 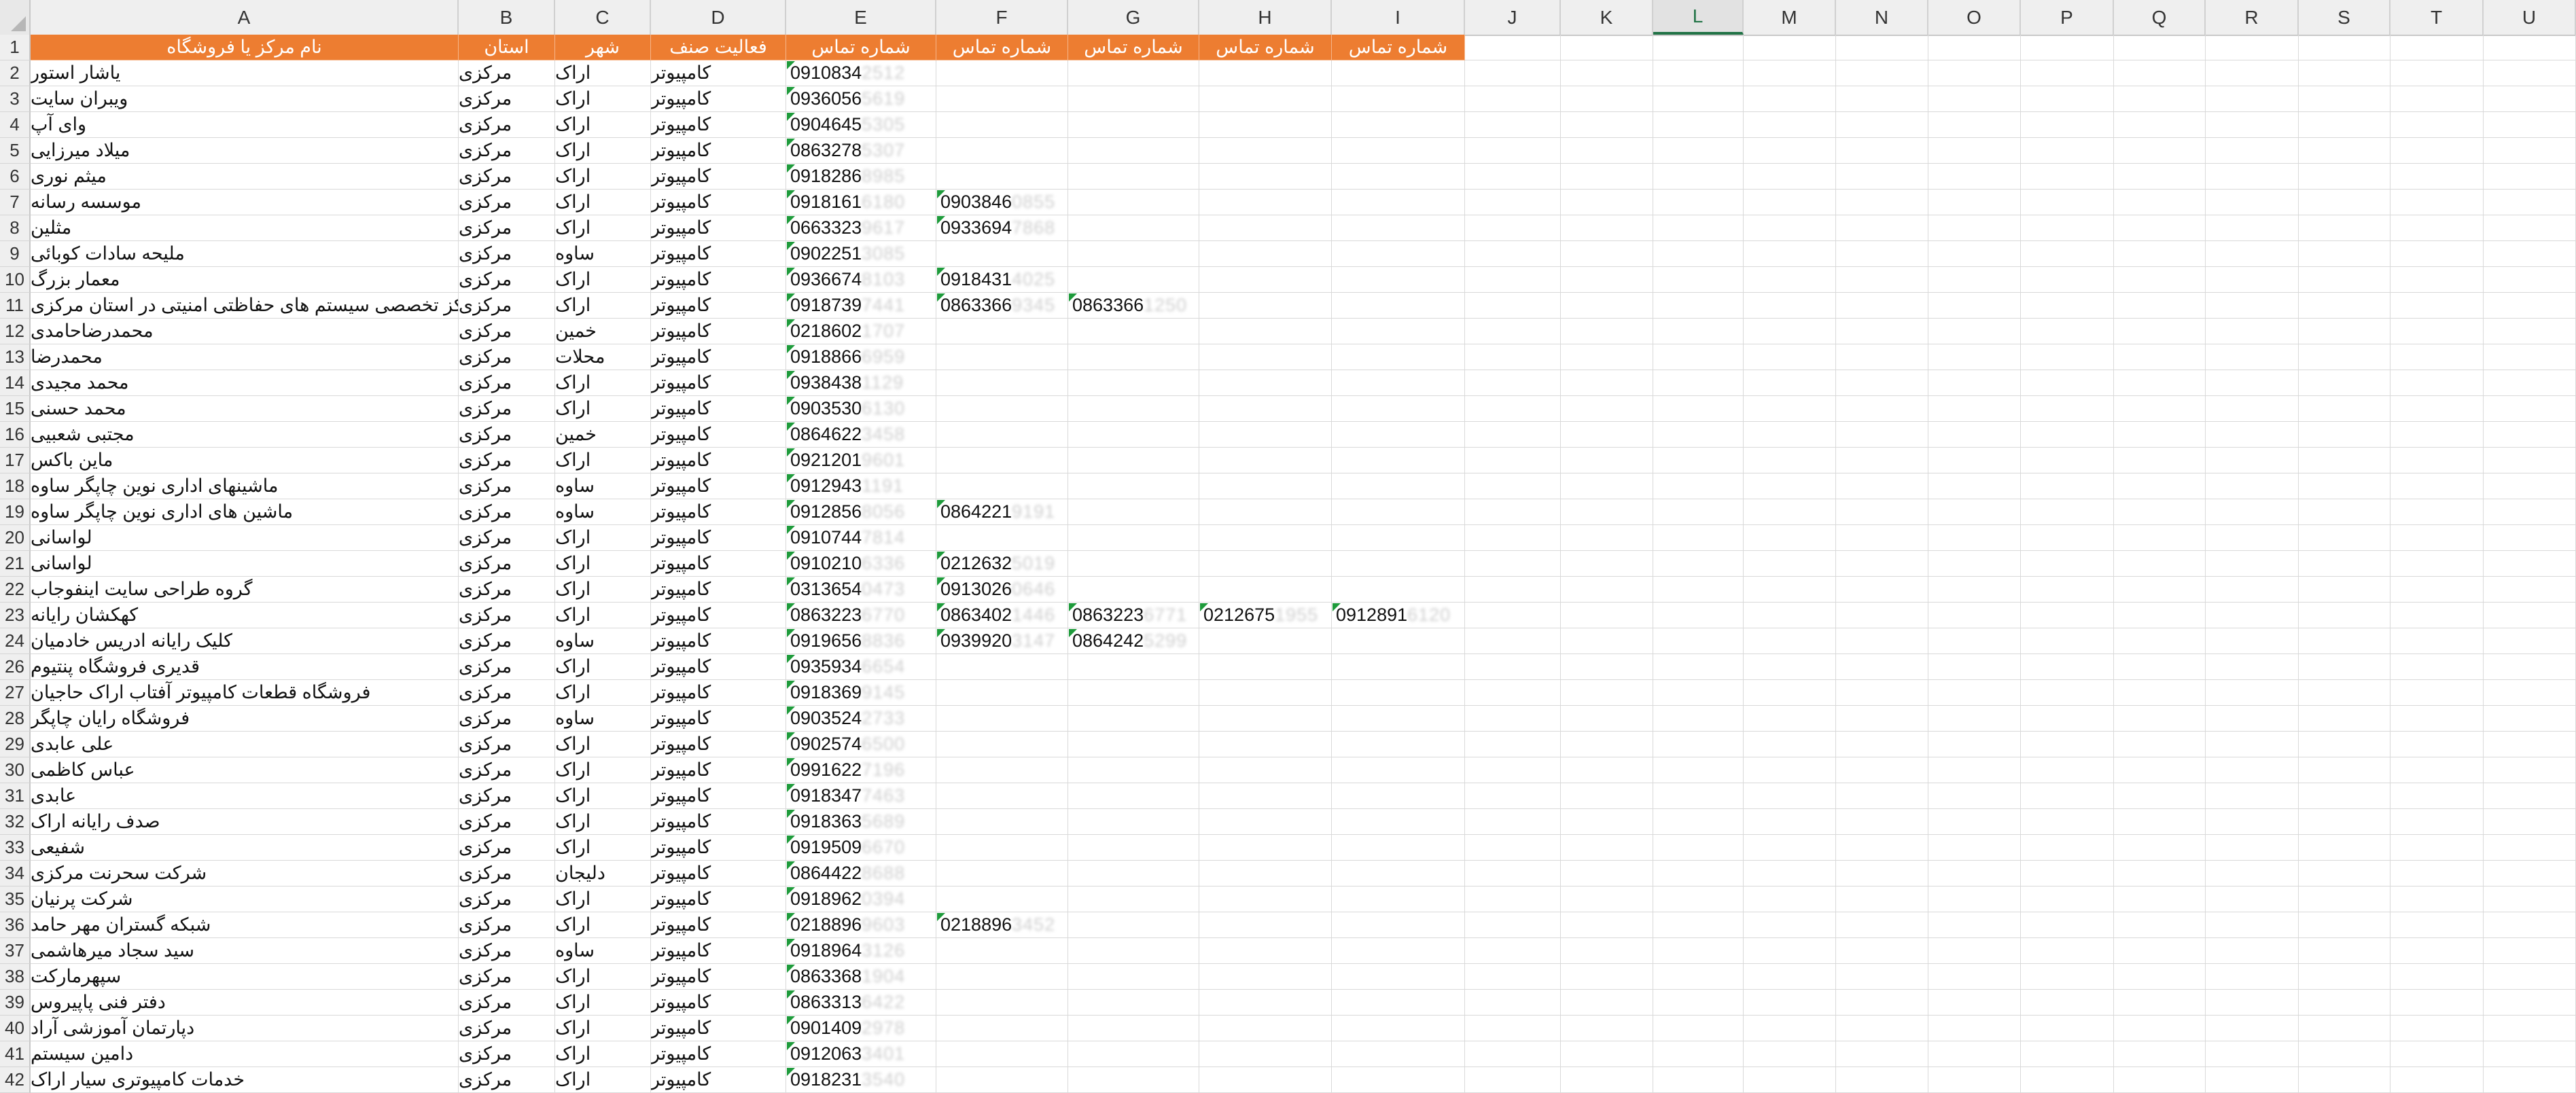 I want to click on phone-cell: 0918964 3126, so click(x=861, y=951).